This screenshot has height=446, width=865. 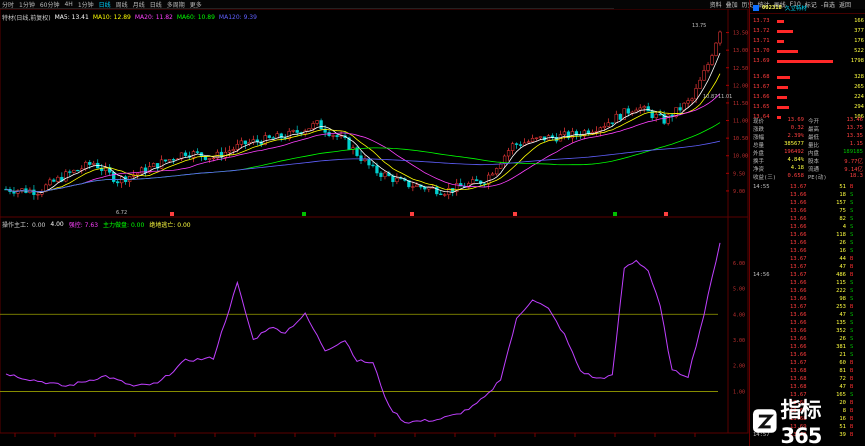 What do you see at coordinates (807, 372) in the screenshot?
I see `trade-row: 13.68 81 B` at bounding box center [807, 372].